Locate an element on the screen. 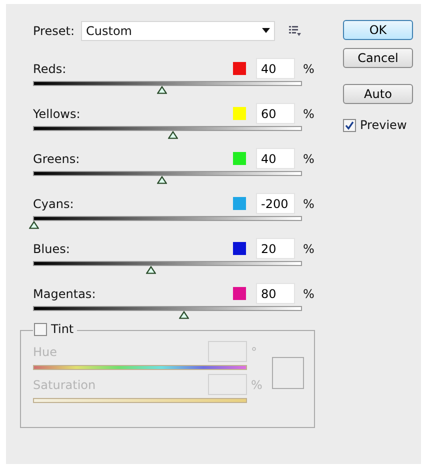 Image resolution: width=427 pixels, height=471 pixels. preset-dropdown: Custom is located at coordinates (178, 30).